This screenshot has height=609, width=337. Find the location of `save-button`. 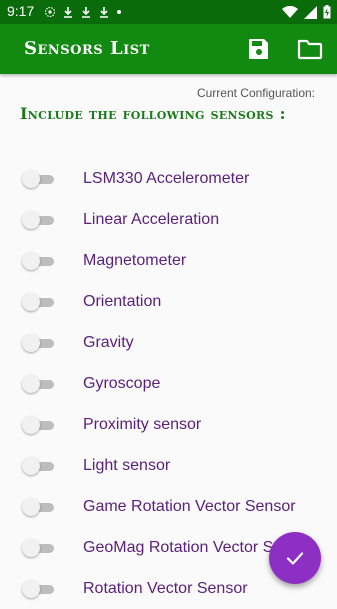

save-button is located at coordinates (259, 49).